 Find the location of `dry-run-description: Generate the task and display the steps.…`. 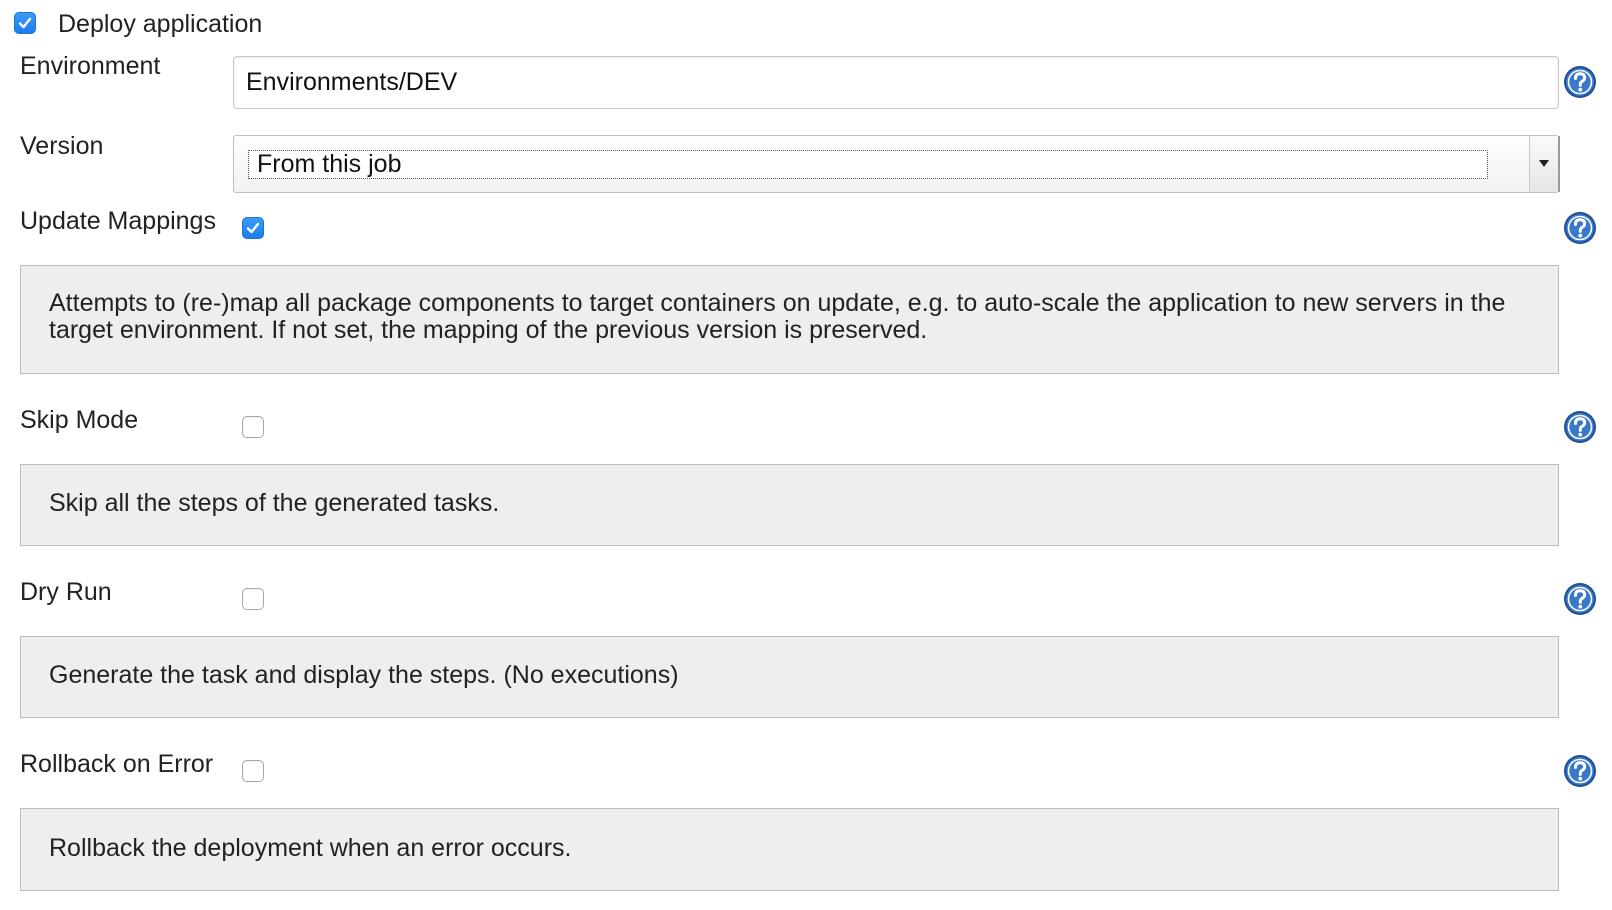

dry-run-description: Generate the task and display the steps.… is located at coordinates (364, 675).